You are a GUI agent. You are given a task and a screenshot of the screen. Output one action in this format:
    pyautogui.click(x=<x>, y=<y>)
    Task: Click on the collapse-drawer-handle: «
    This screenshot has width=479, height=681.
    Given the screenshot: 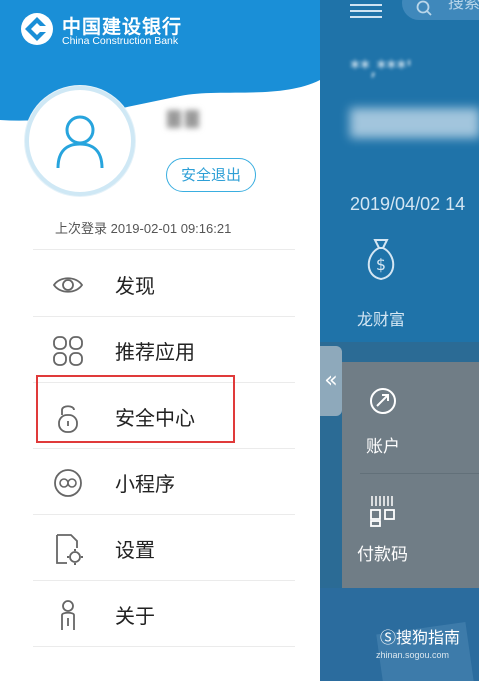 What is the action you would take?
    pyautogui.click(x=331, y=381)
    